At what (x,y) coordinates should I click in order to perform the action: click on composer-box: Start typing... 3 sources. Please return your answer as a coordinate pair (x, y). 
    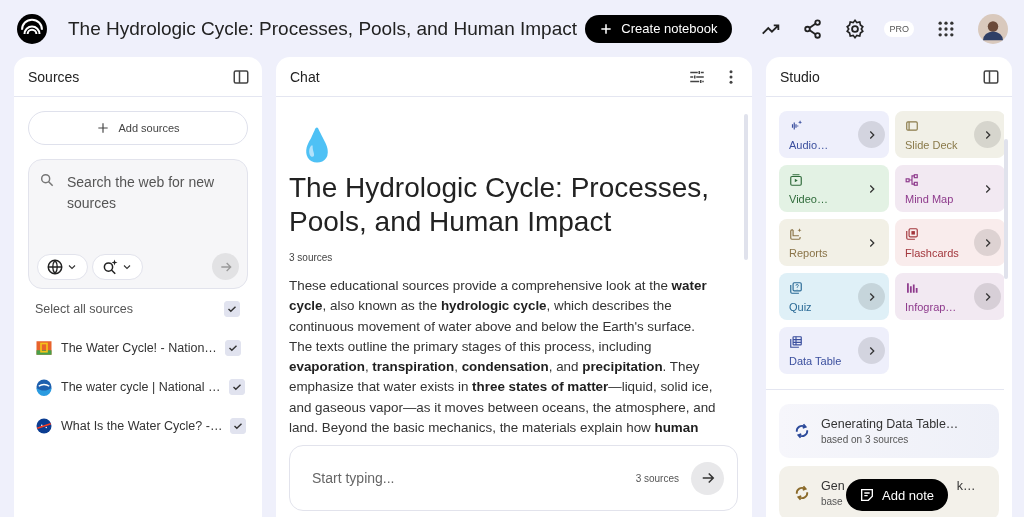
    Looking at the image, I should click on (513, 478).